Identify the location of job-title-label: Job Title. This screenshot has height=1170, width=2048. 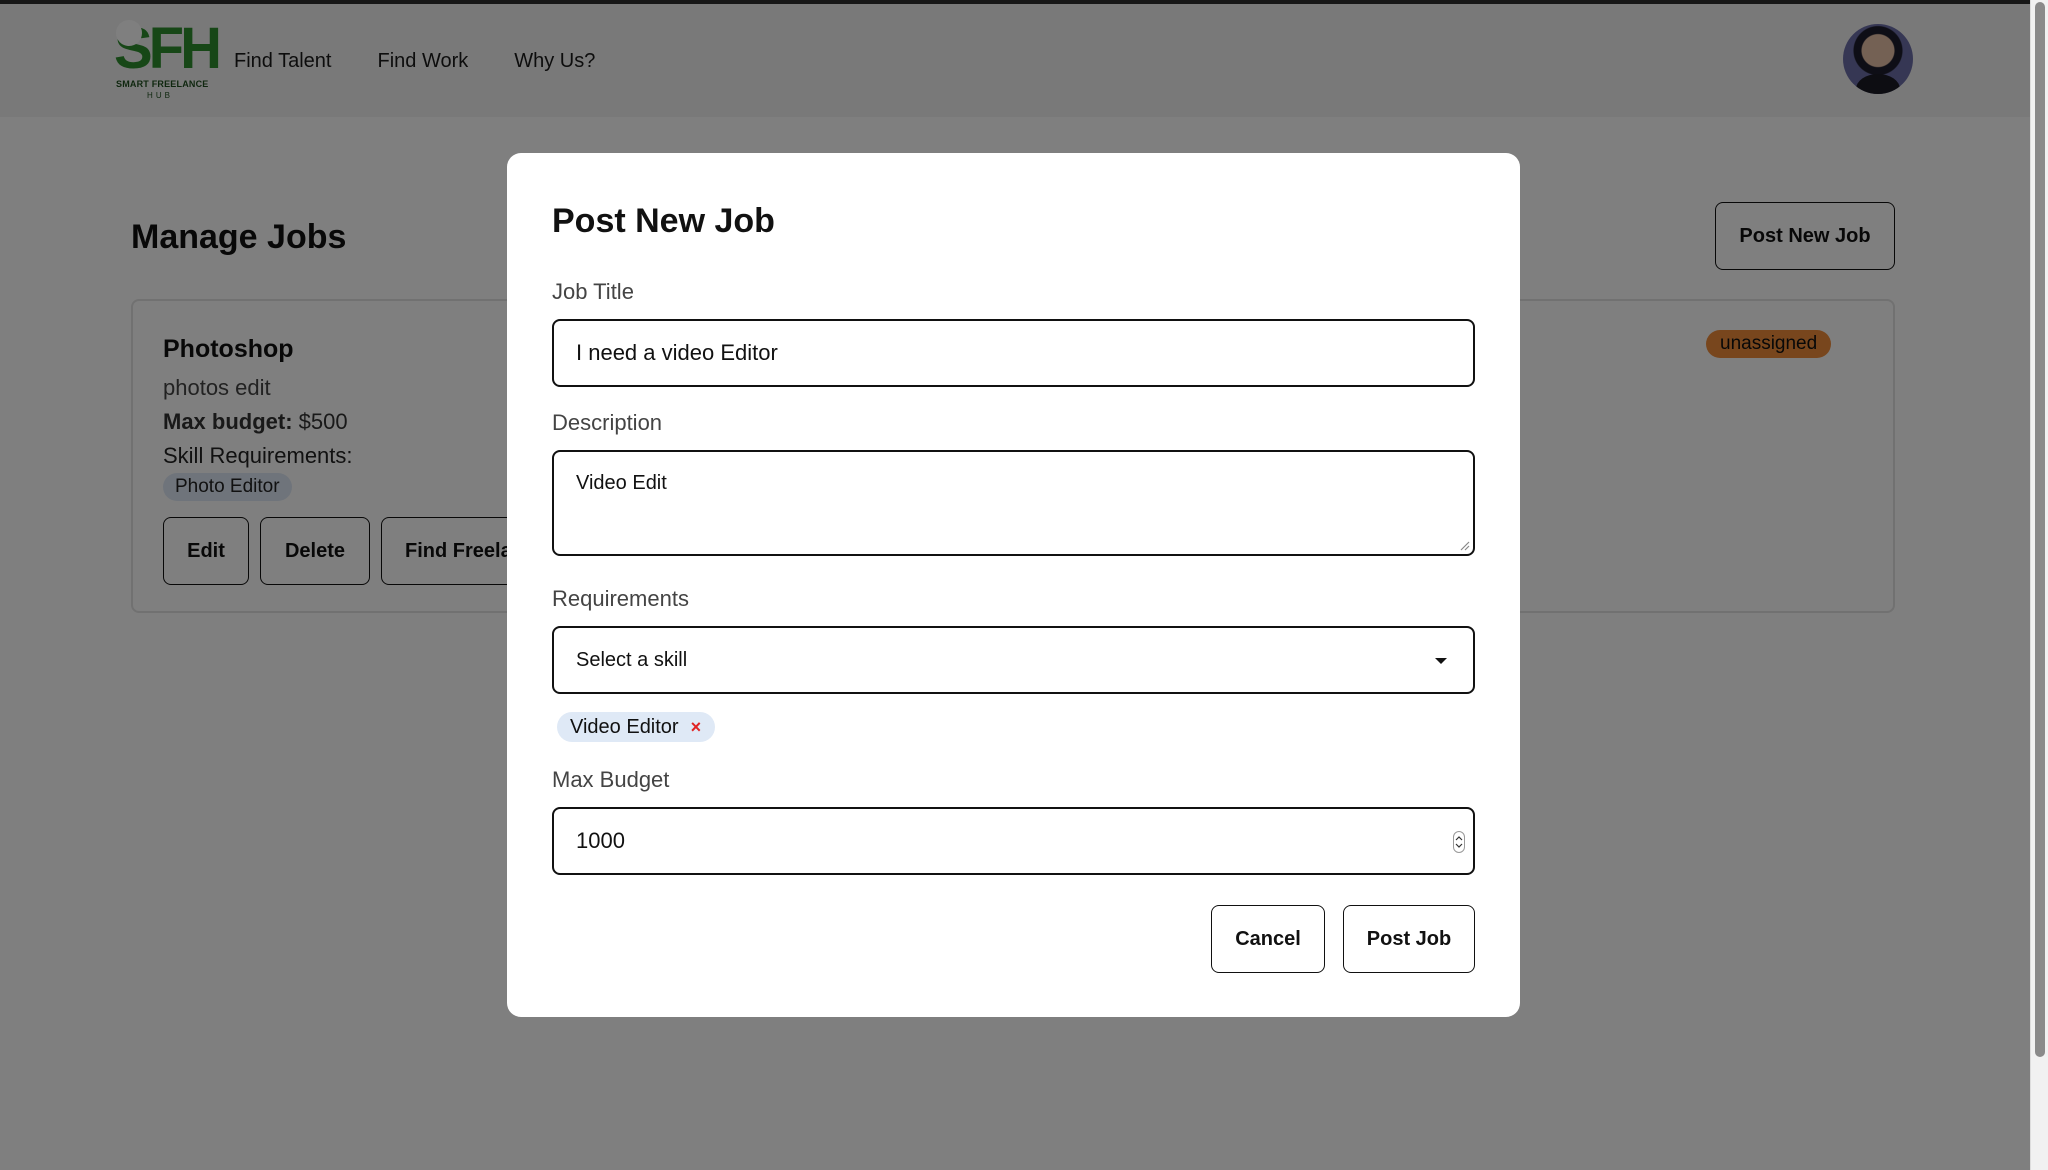
(593, 291).